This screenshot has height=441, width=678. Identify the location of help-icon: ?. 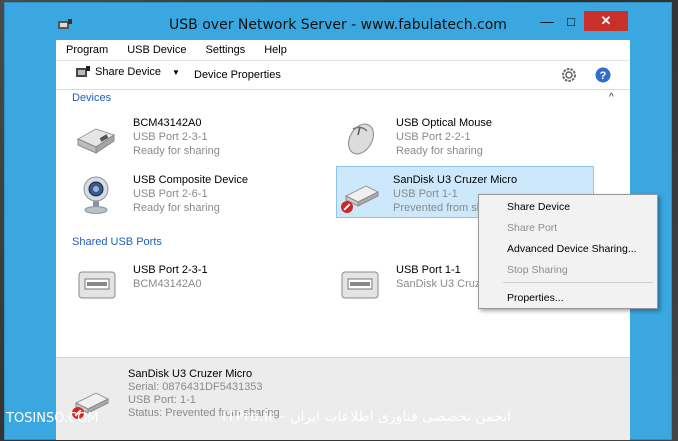
(603, 75).